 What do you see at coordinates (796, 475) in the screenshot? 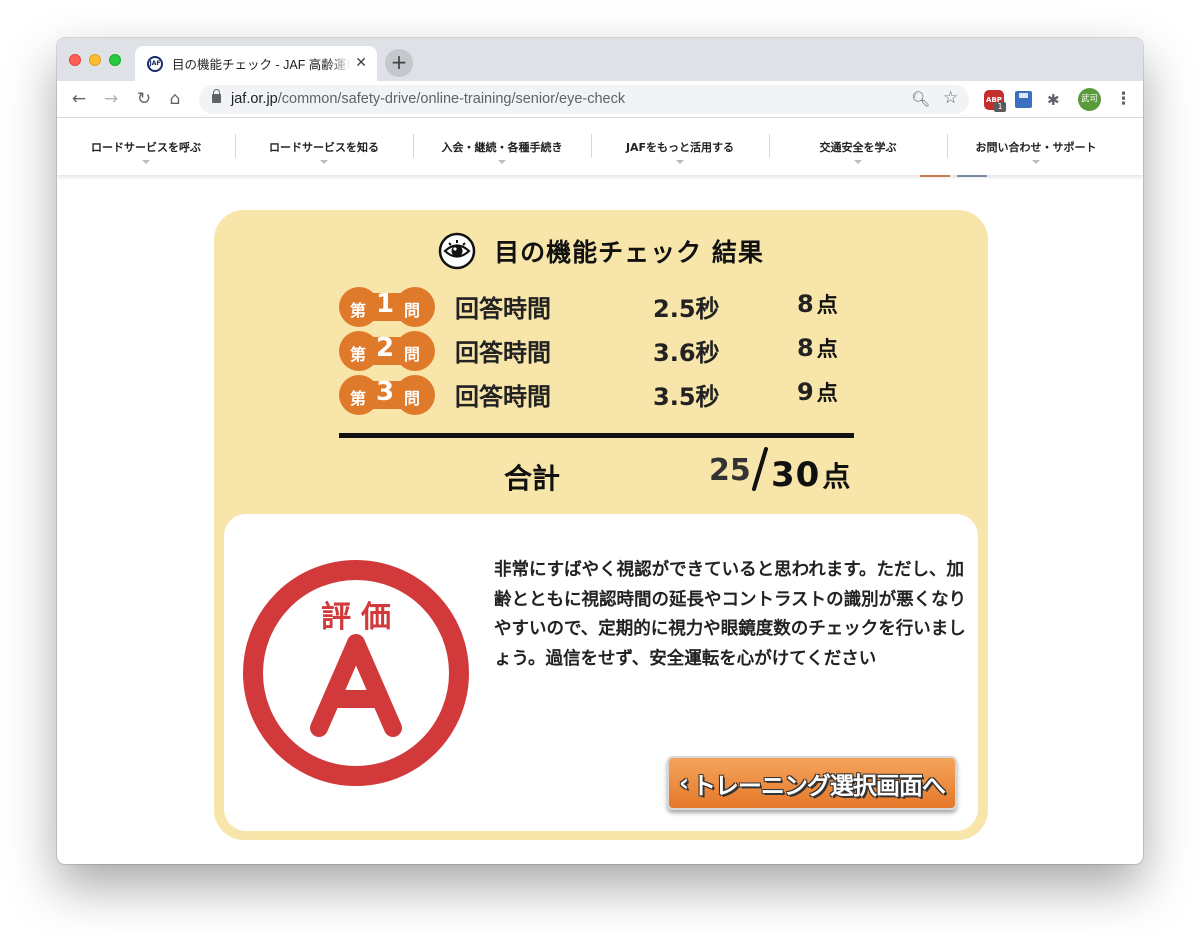
I see `total-max-value: 30` at bounding box center [796, 475].